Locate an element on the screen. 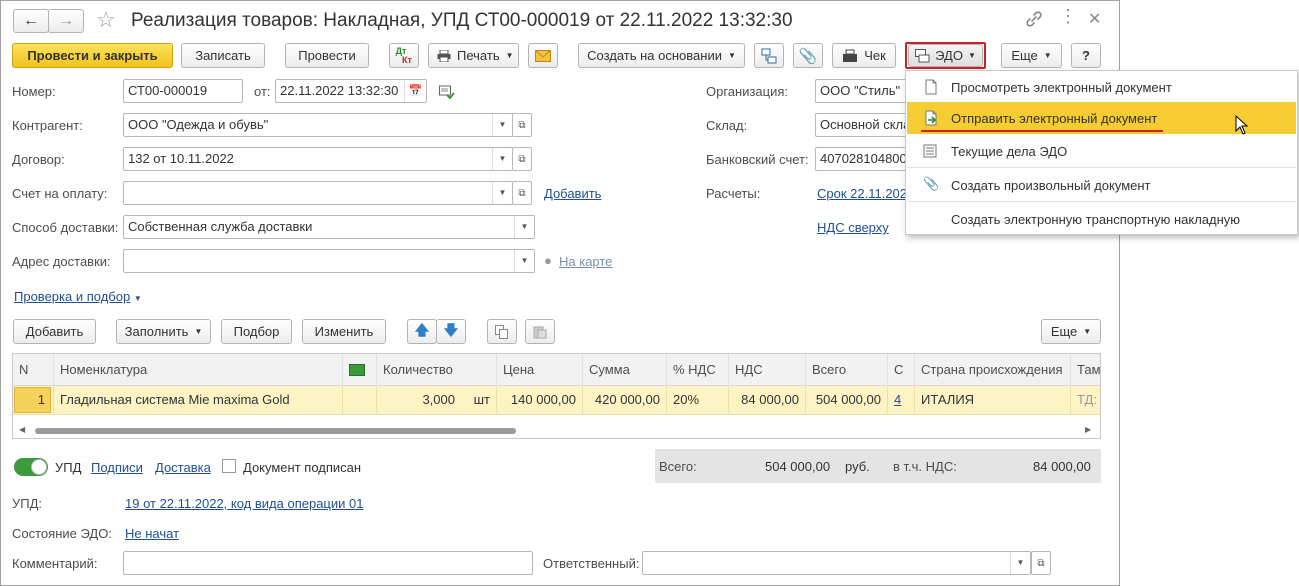 This screenshot has width=1299, height=586. scroll-left-icon: ◀ is located at coordinates (22, 429).